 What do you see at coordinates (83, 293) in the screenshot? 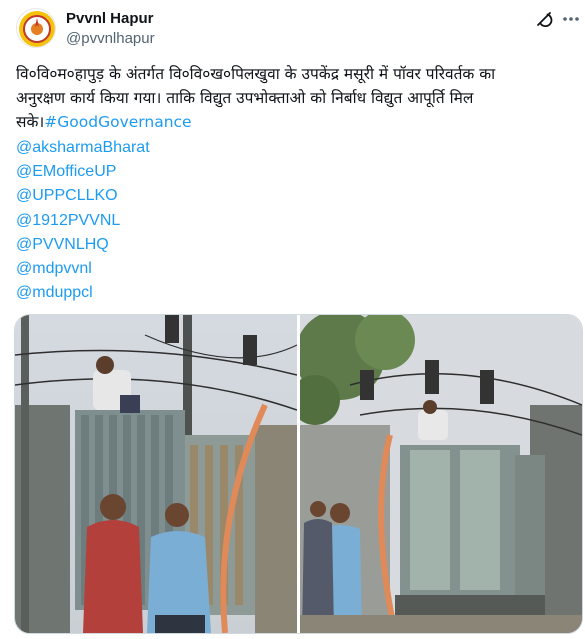
I see `mention-link: @mduppcl` at bounding box center [83, 293].